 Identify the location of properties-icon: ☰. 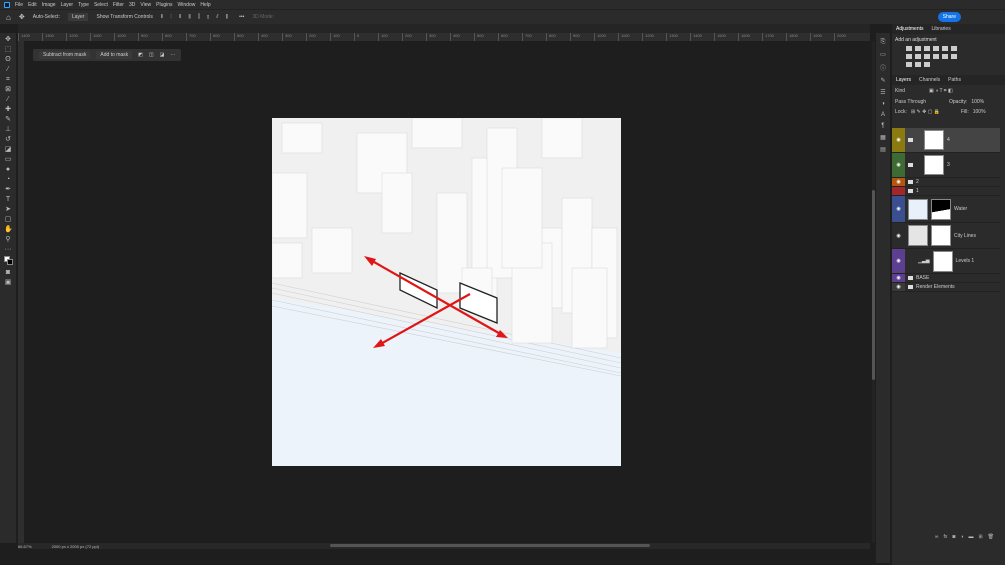
(882, 92).